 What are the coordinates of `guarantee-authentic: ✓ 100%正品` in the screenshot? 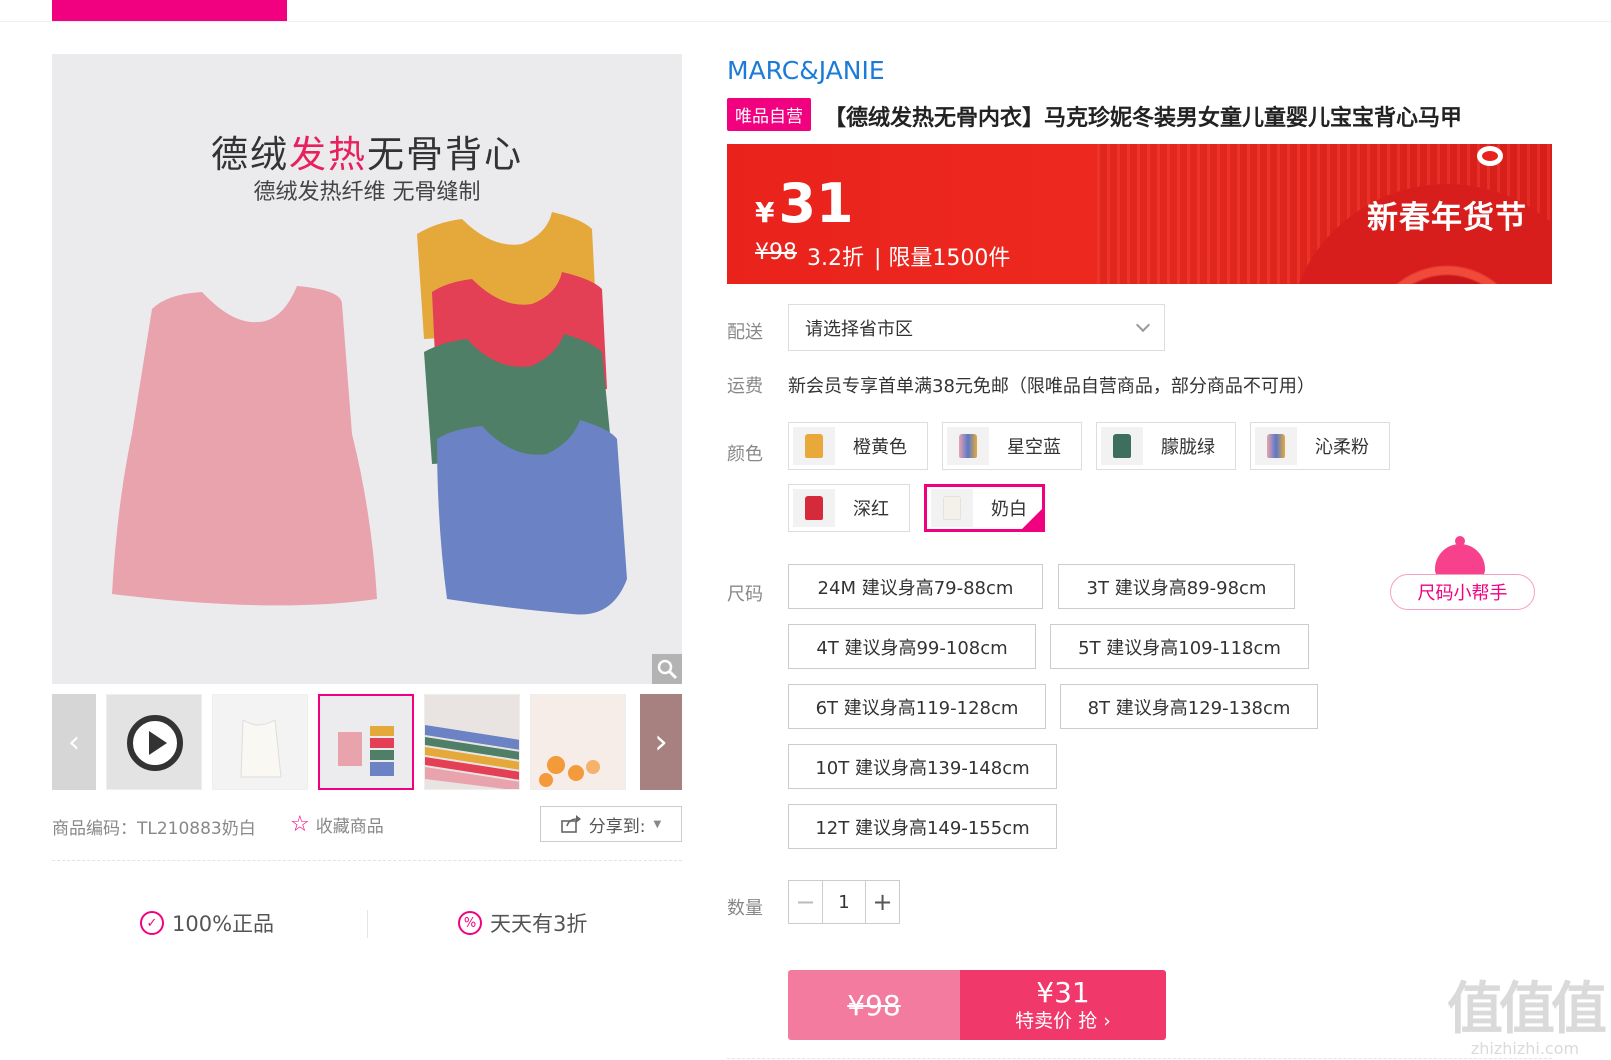 It's located at (207, 923).